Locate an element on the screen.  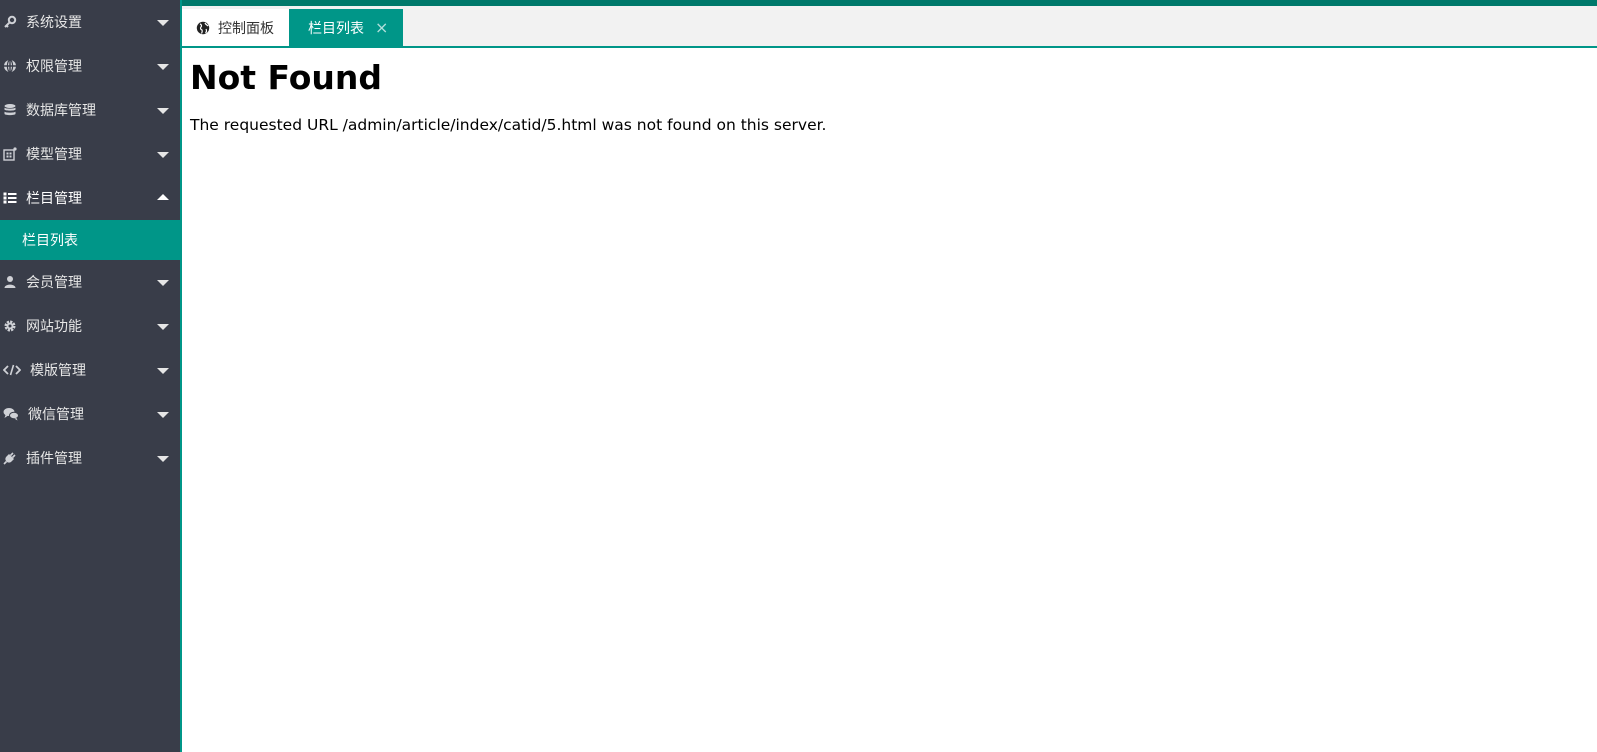
sidebar-item-label: 权限管理 is located at coordinates (54, 67).